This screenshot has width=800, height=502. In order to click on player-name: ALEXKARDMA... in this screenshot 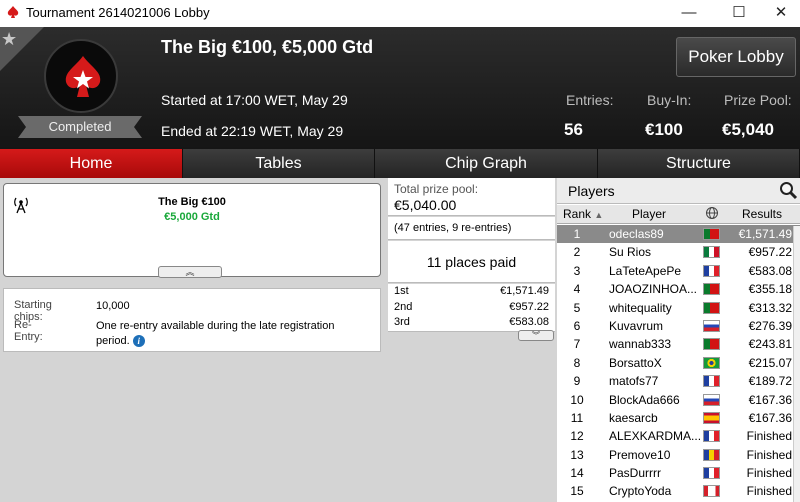, I will do `click(655, 436)`.